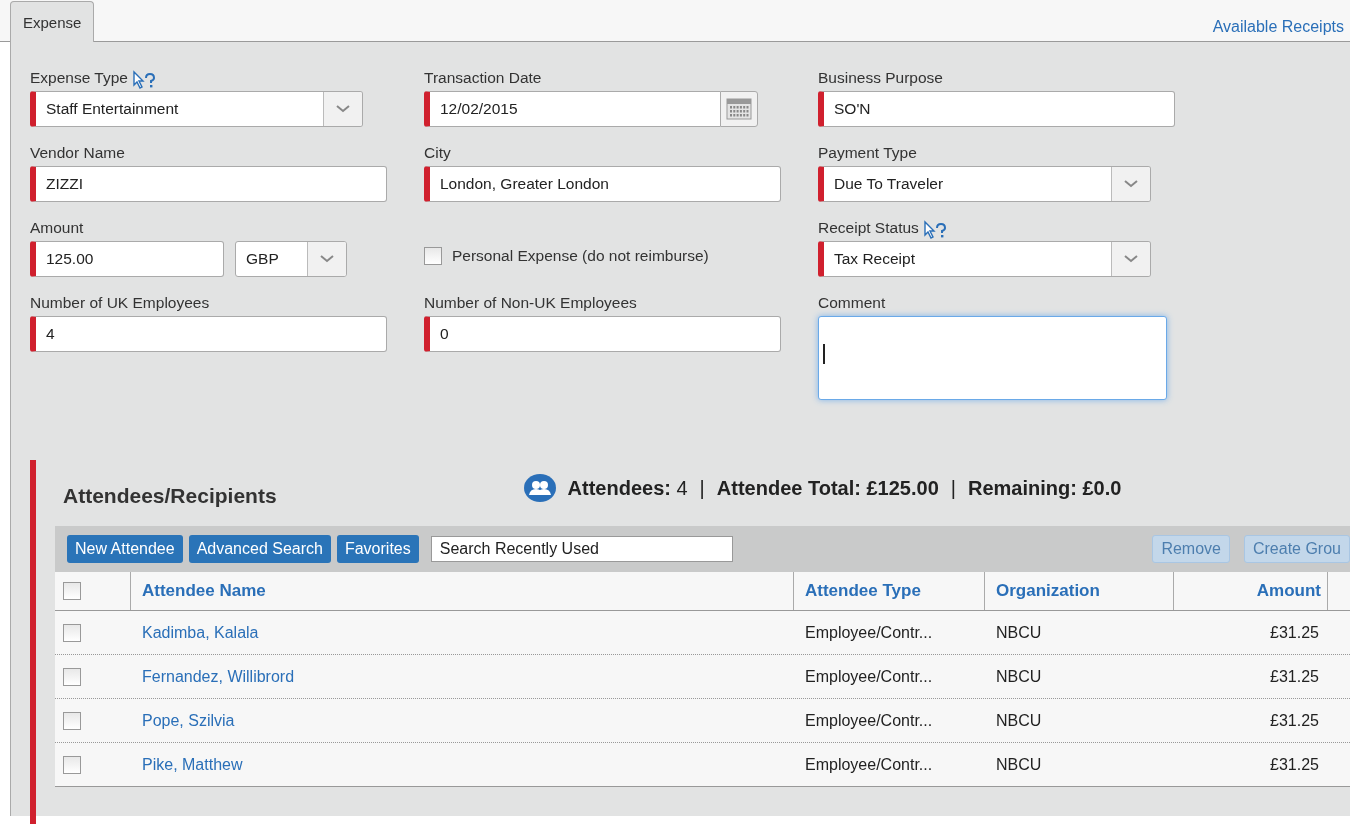 The width and height of the screenshot is (1350, 824). What do you see at coordinates (79, 78) in the screenshot?
I see `field-label: Expense Type` at bounding box center [79, 78].